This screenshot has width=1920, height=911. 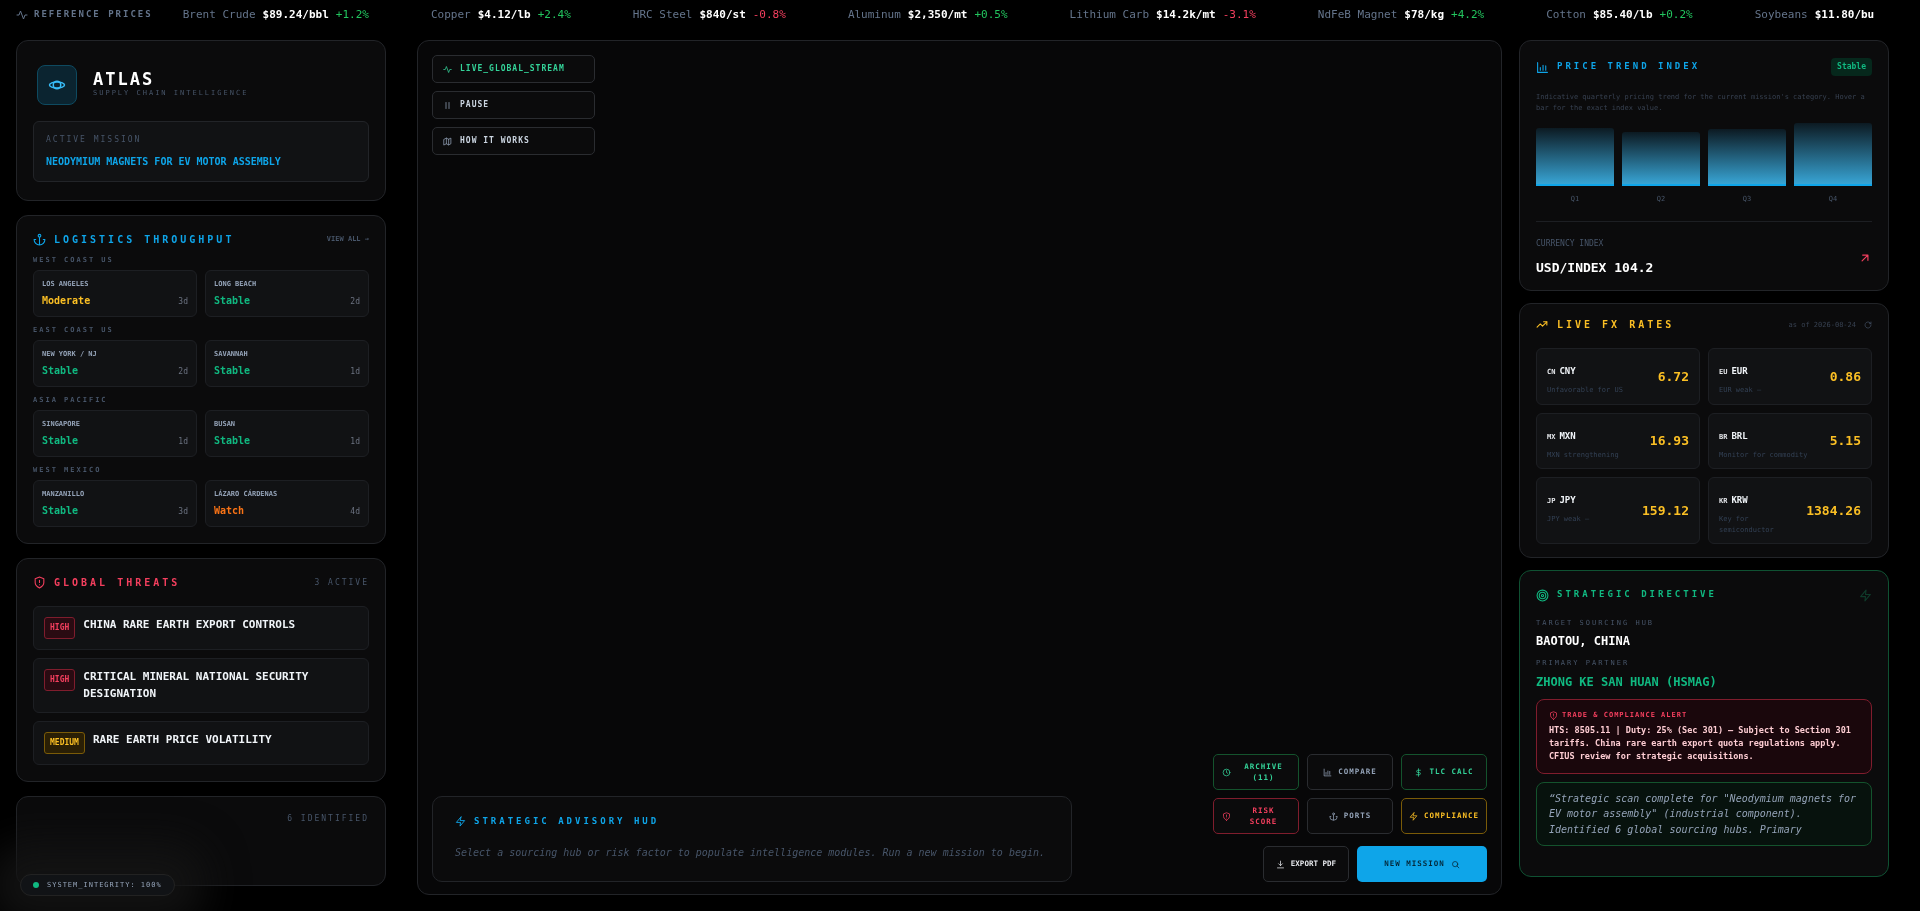 I want to click on ticker-label: REFERENCE PRICES, so click(x=93, y=15).